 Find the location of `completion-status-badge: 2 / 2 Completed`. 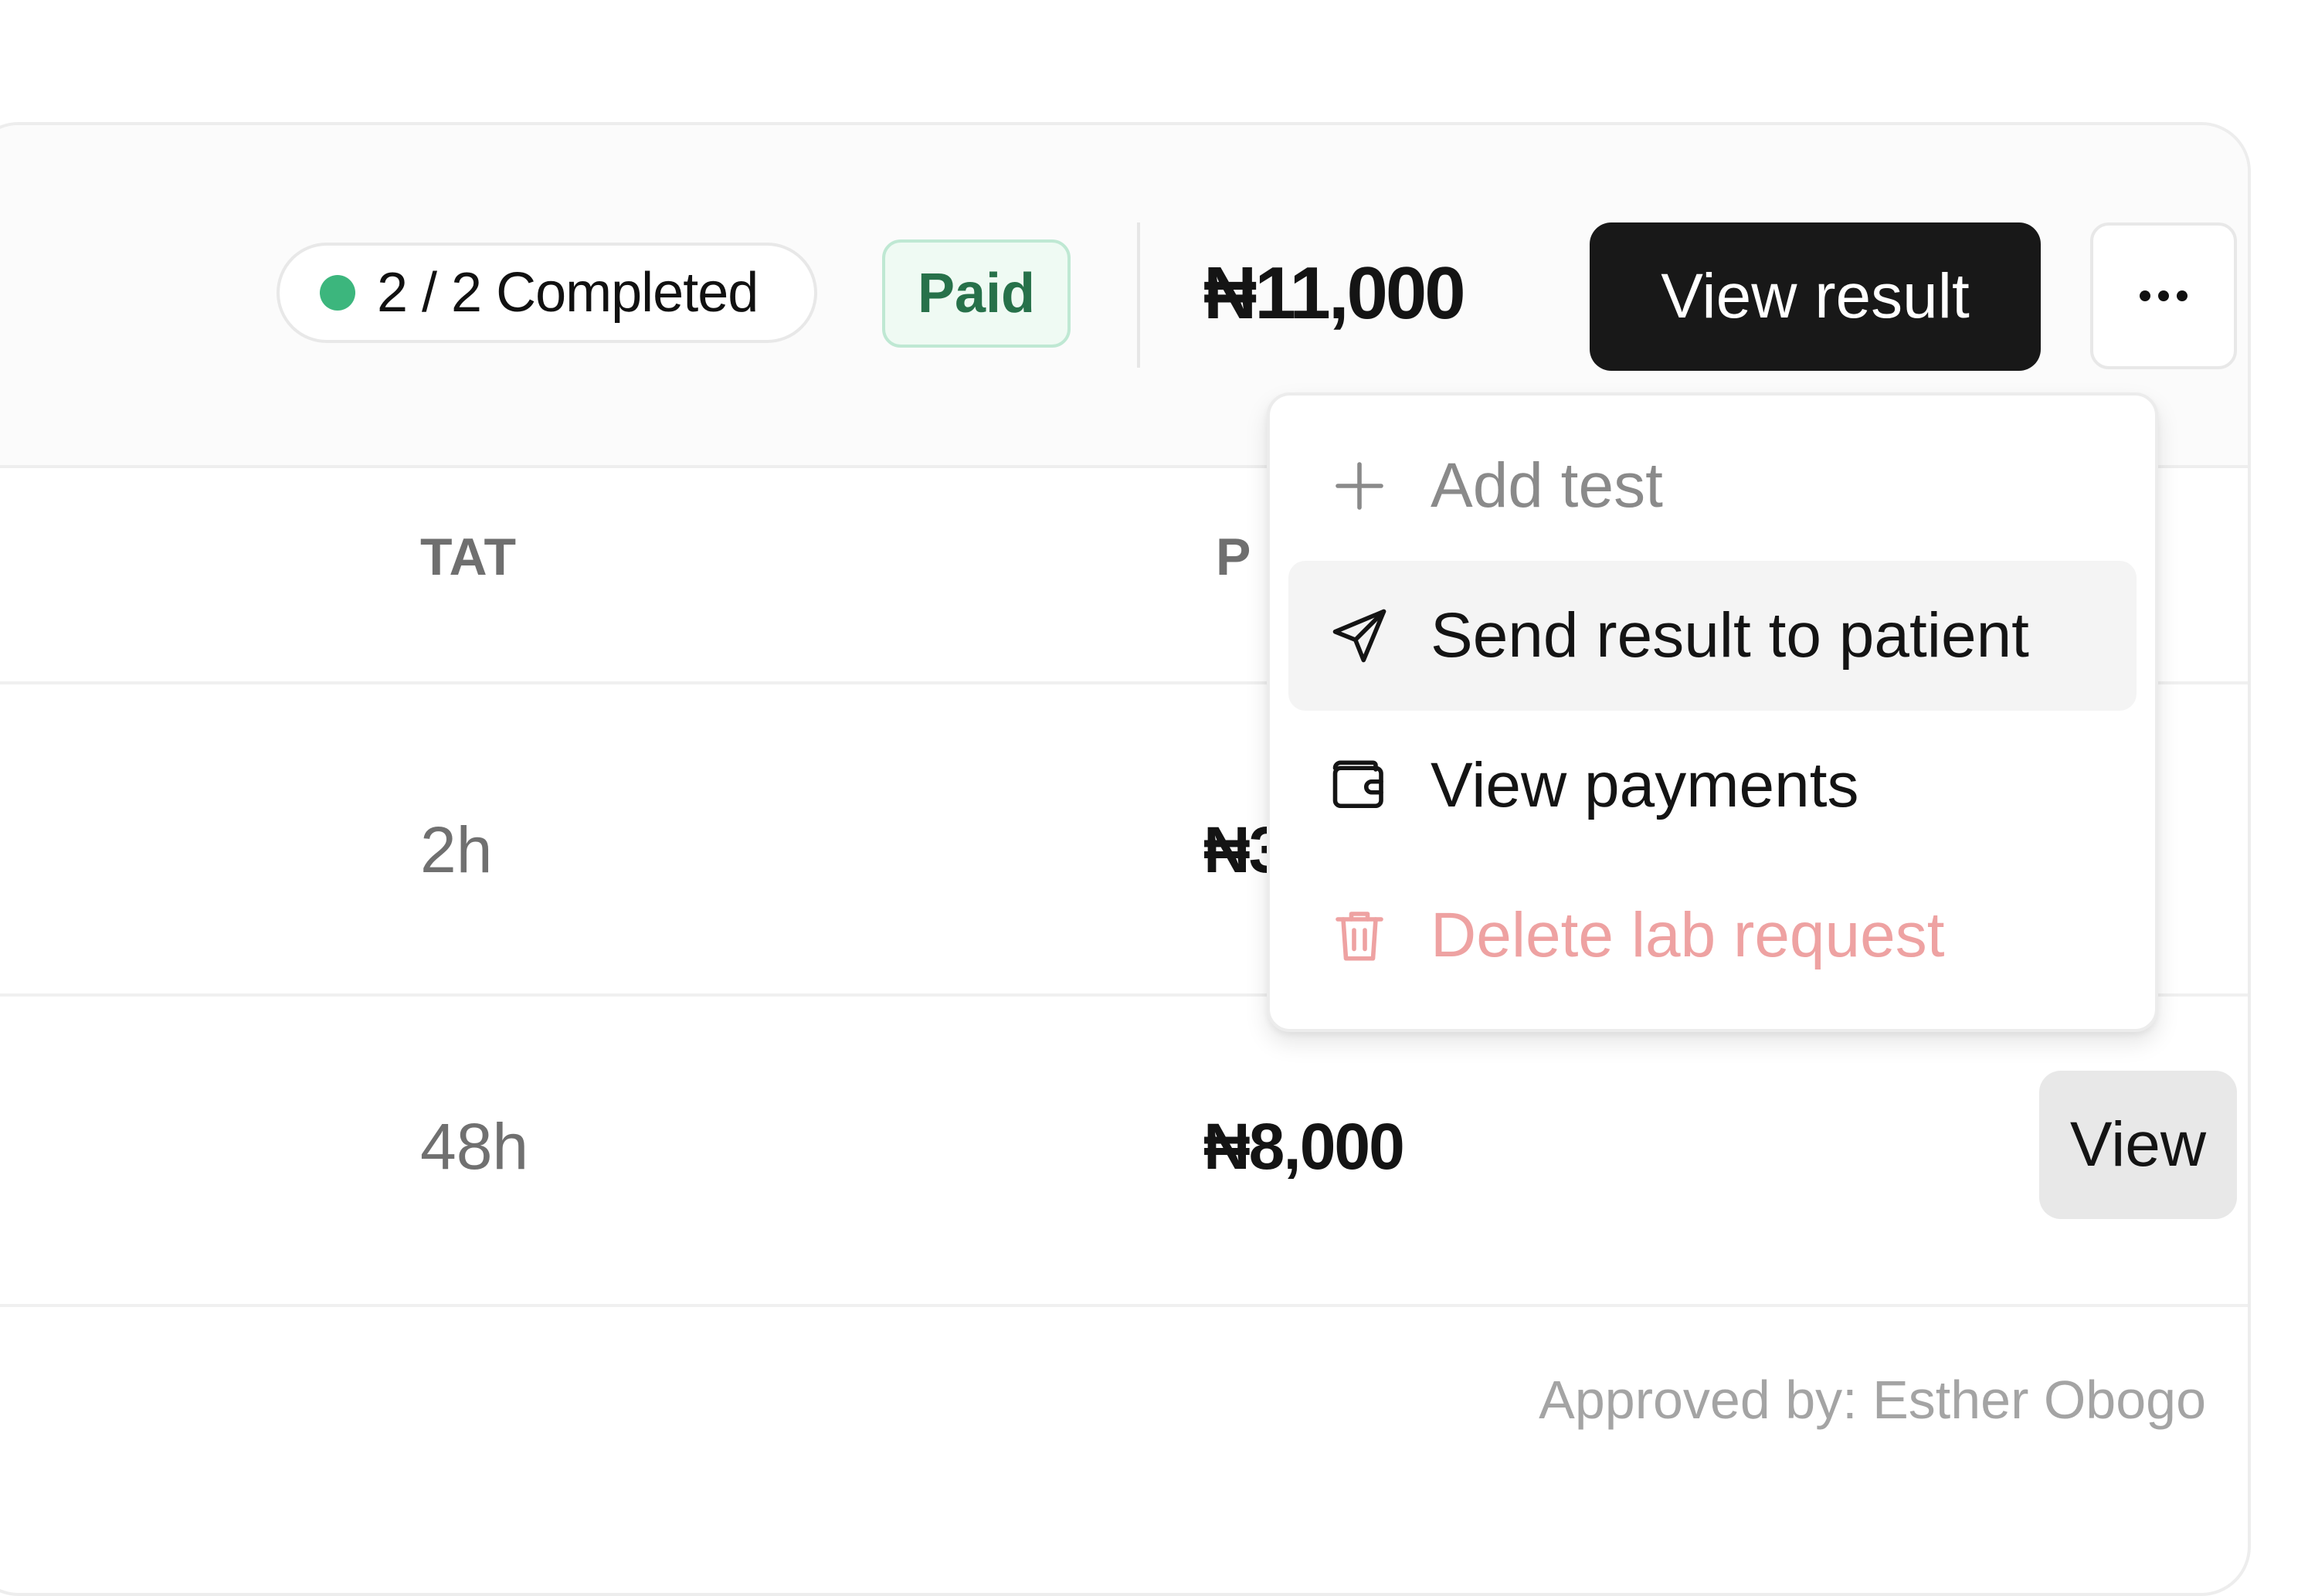

completion-status-badge: 2 / 2 Completed is located at coordinates (547, 293).